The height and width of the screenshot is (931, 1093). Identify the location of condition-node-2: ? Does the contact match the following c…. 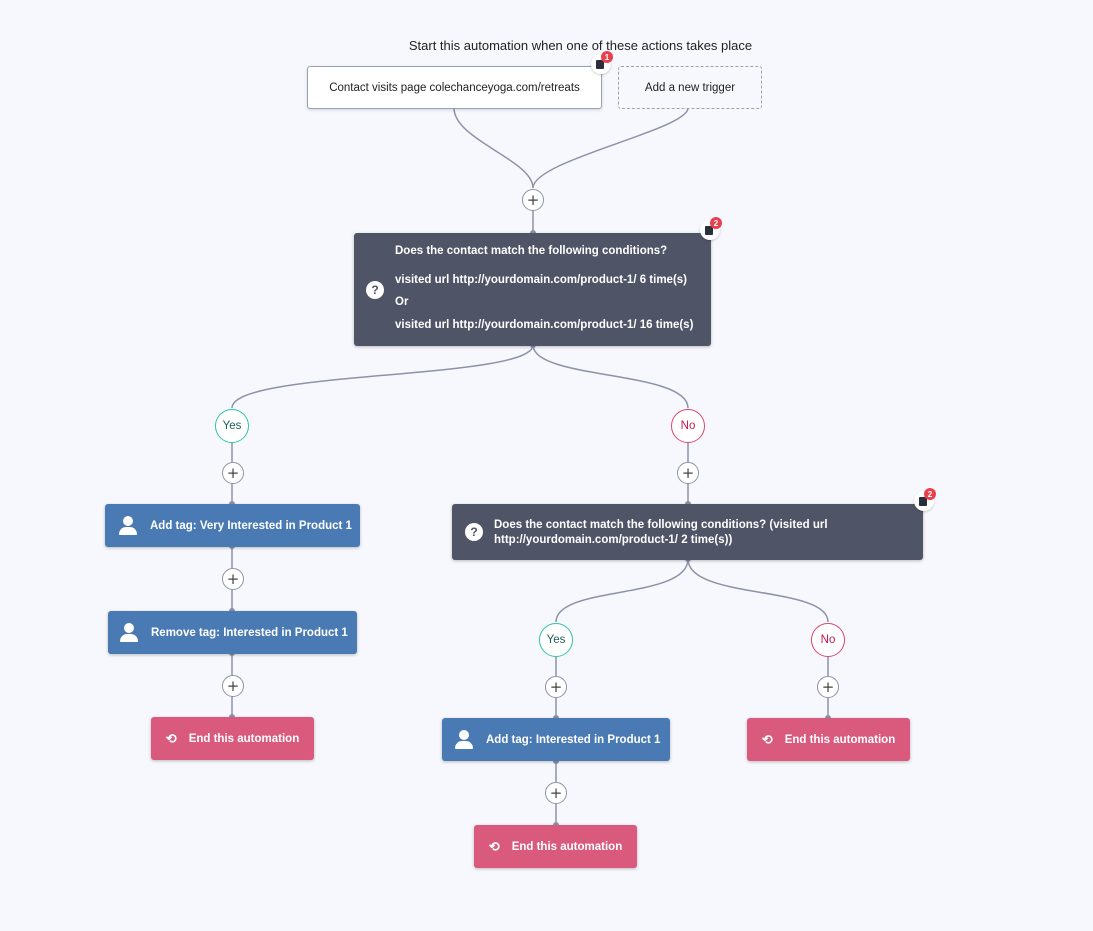
(687, 532).